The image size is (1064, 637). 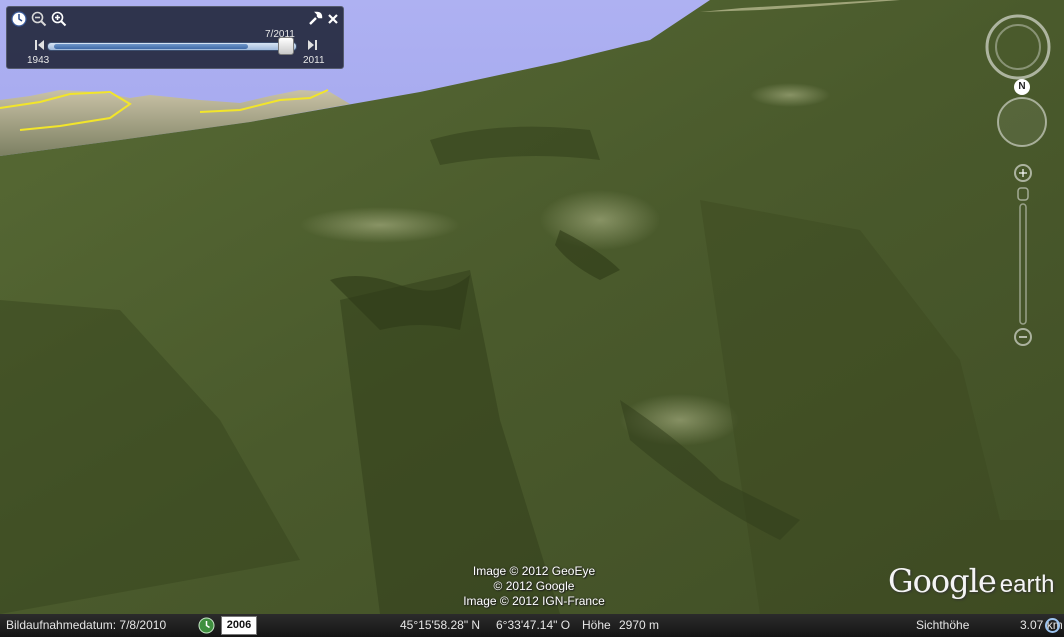 I want to click on next-date-icon, so click(x=312, y=45).